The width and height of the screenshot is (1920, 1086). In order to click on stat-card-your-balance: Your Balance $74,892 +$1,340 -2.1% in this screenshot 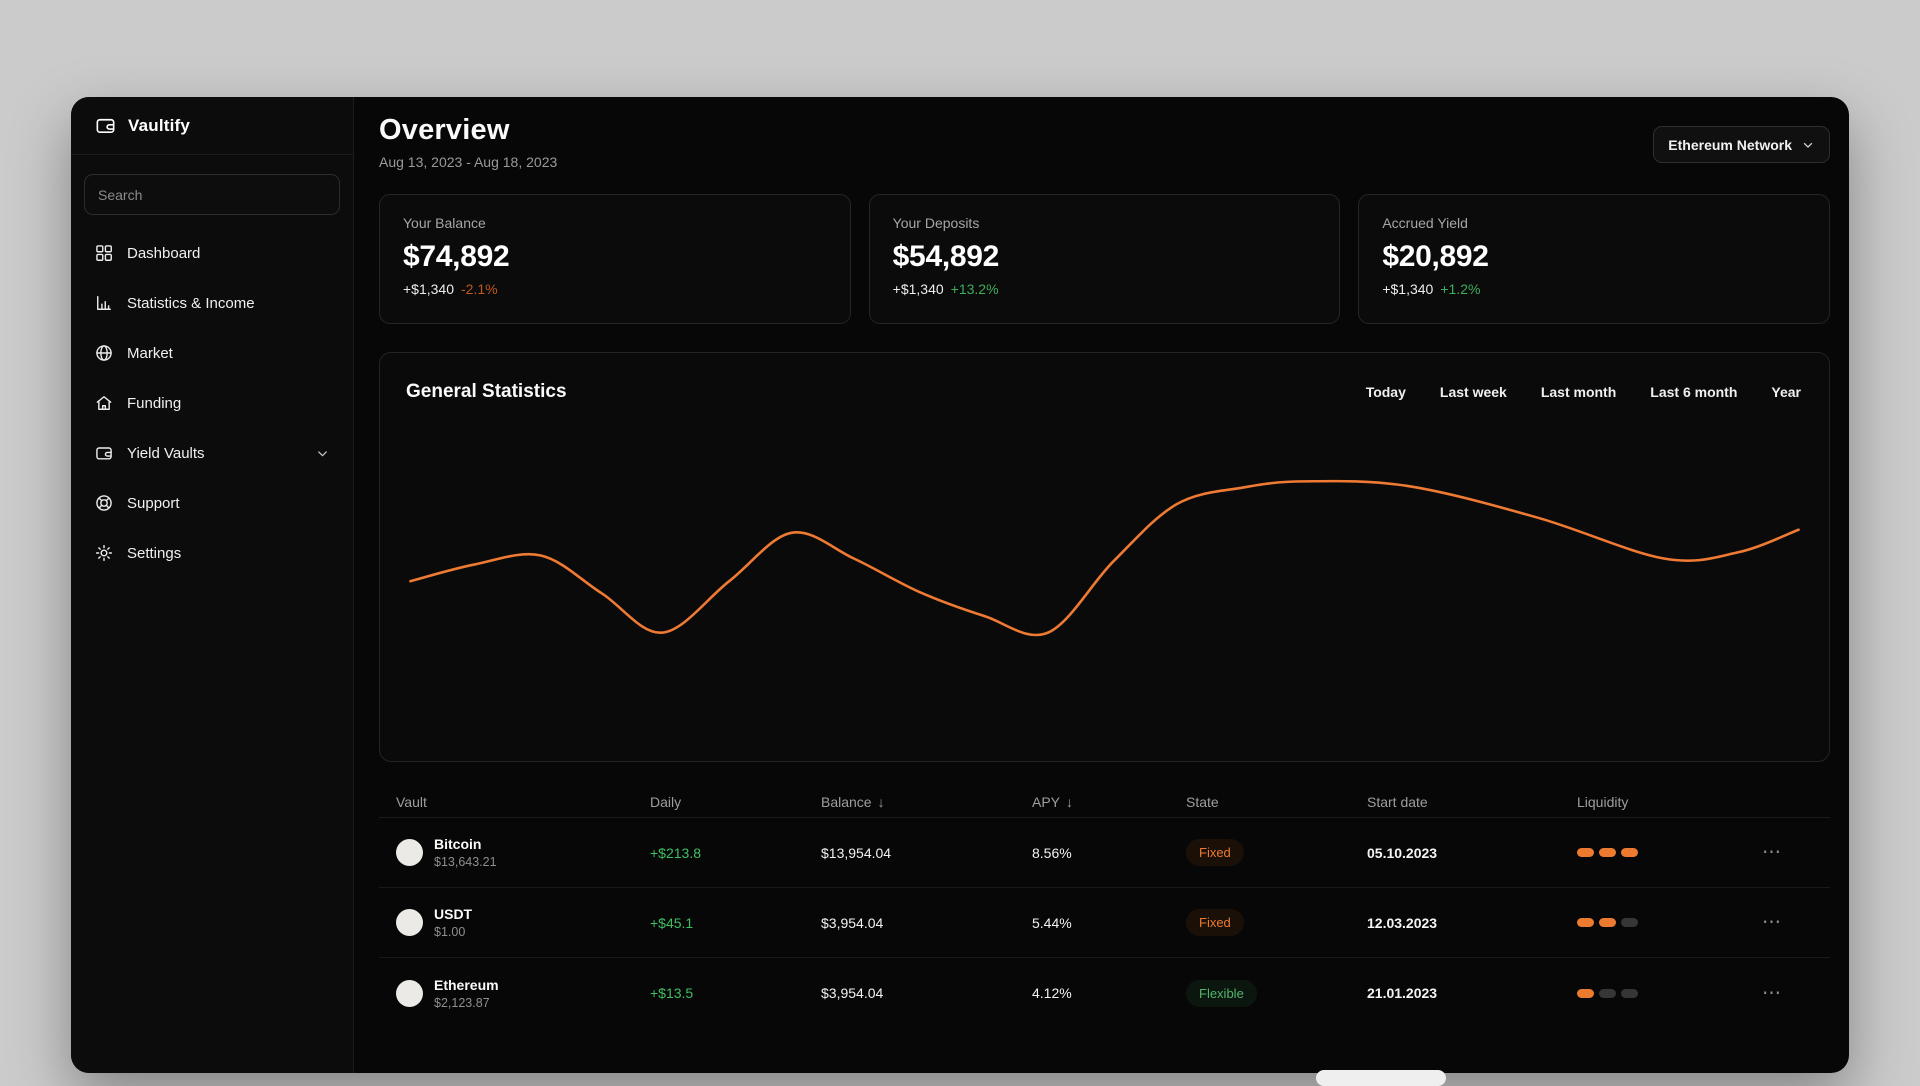, I will do `click(615, 259)`.